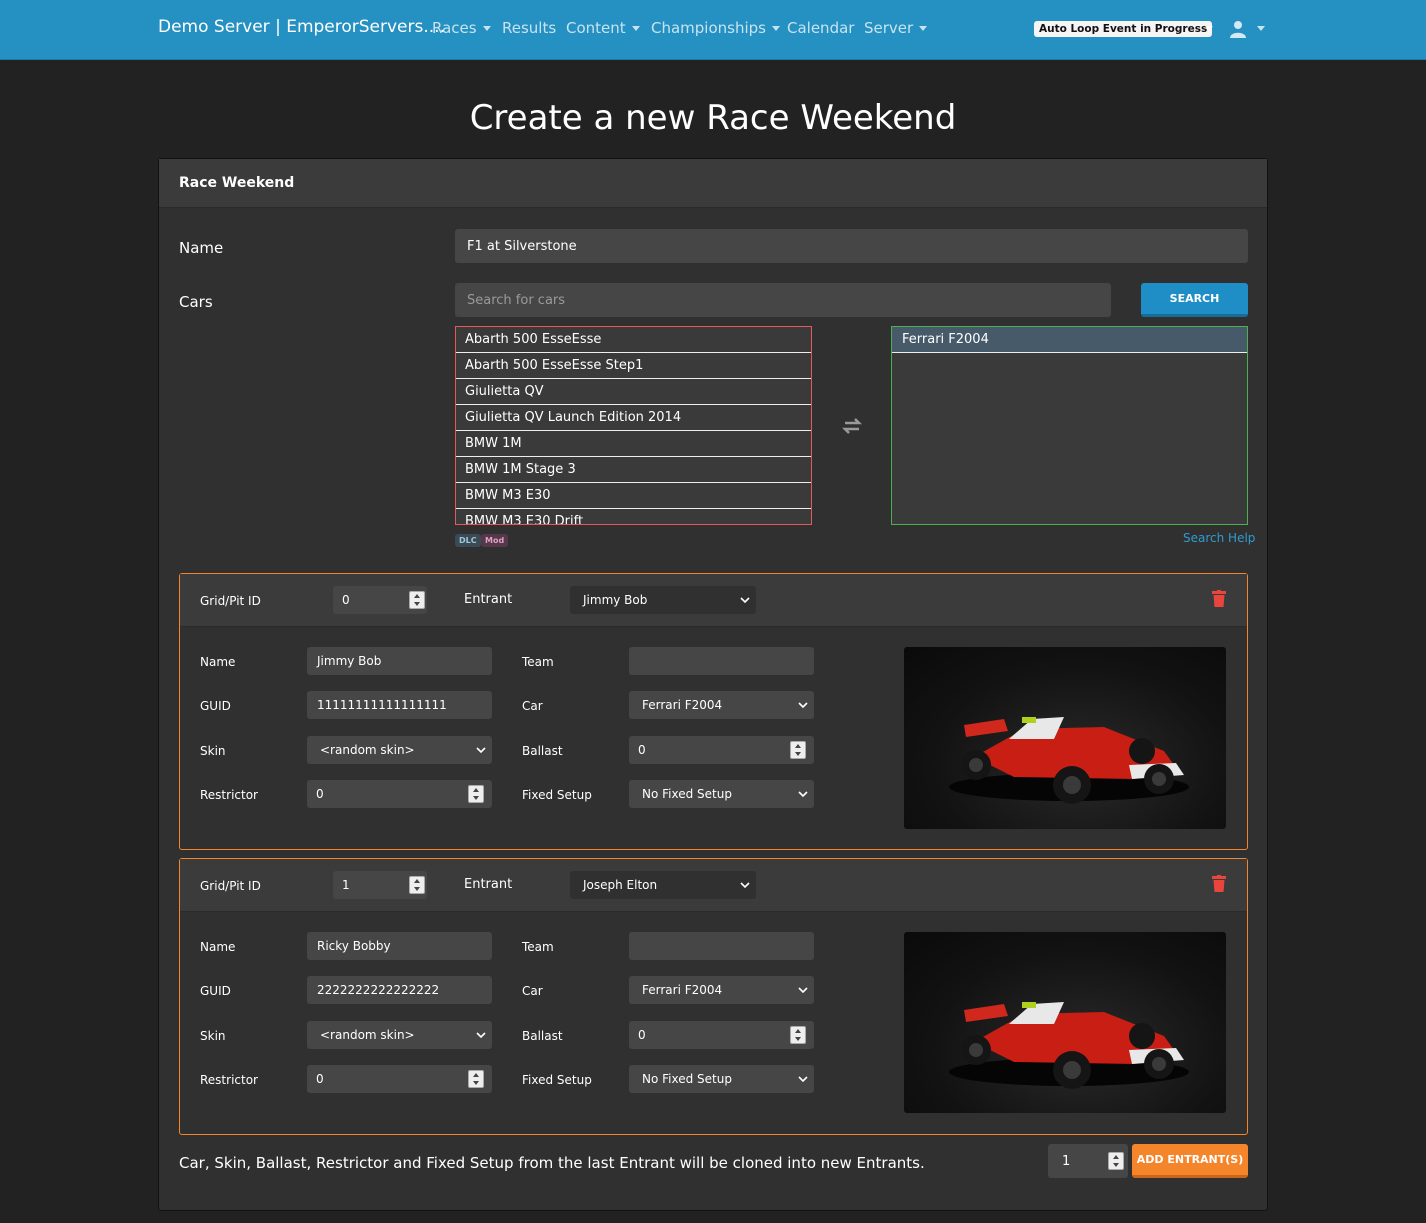  I want to click on guid-input: 11111111111111111, so click(399, 705).